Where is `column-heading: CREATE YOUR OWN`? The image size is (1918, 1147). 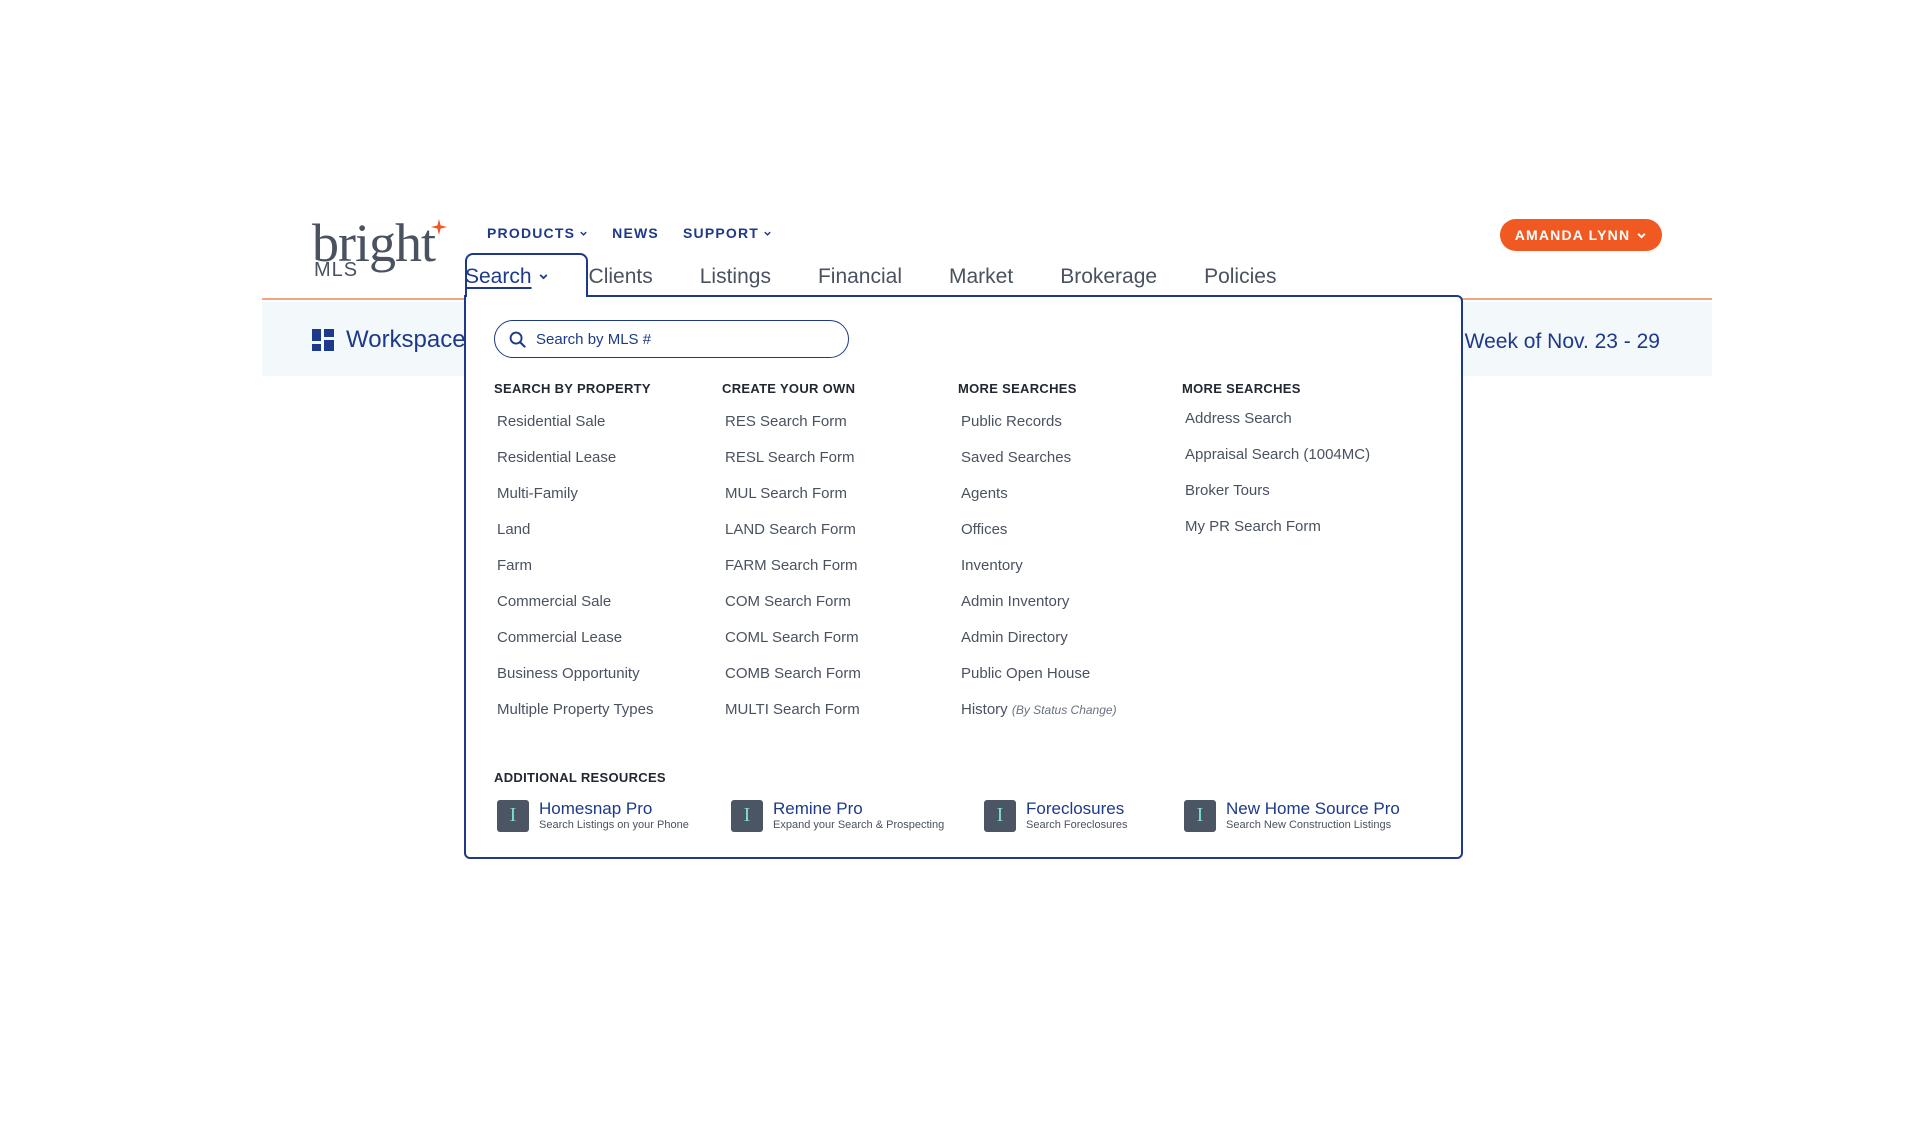 column-heading: CREATE YOUR OWN is located at coordinates (789, 388).